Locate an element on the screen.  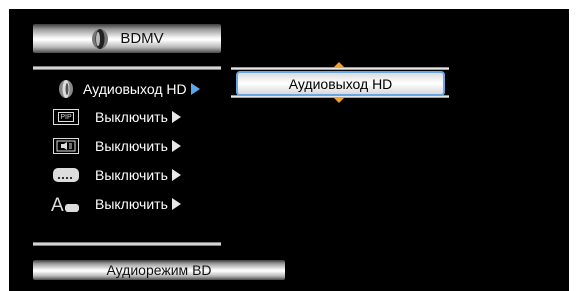
secondary-audio-icon is located at coordinates (66, 146).